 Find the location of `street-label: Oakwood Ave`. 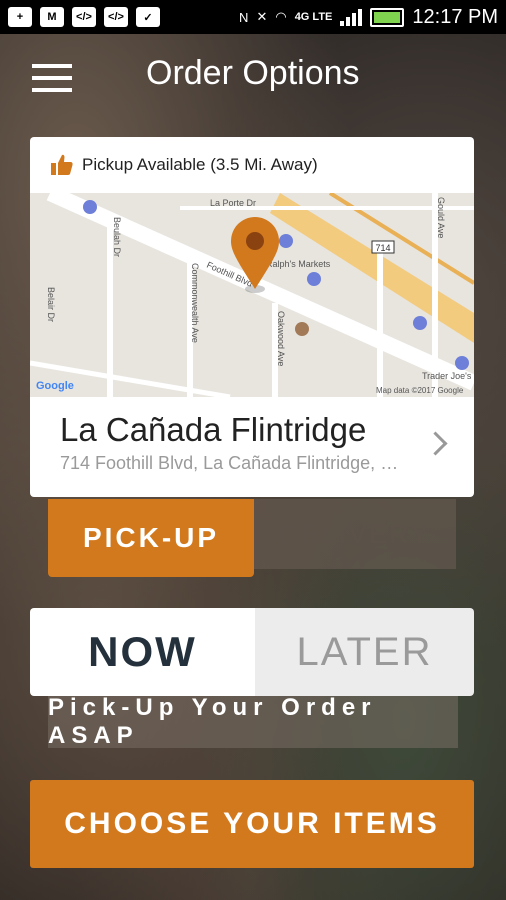

street-label: Oakwood Ave is located at coordinates (281, 338).